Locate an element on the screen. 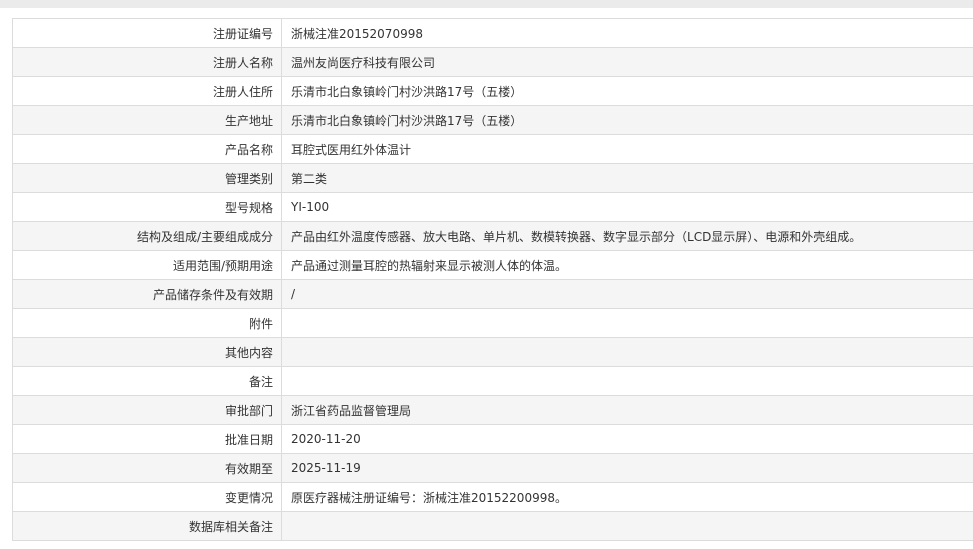  row-value: 2020-11-20 is located at coordinates (627, 439).